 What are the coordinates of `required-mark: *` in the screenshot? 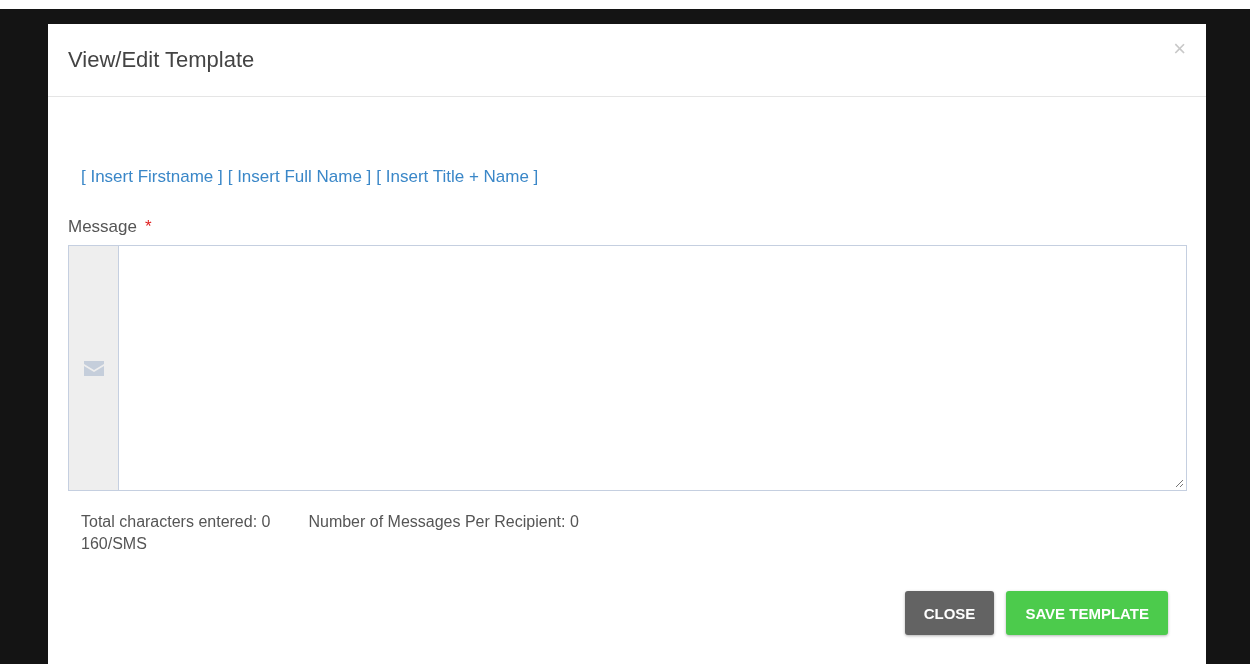 It's located at (148, 227).